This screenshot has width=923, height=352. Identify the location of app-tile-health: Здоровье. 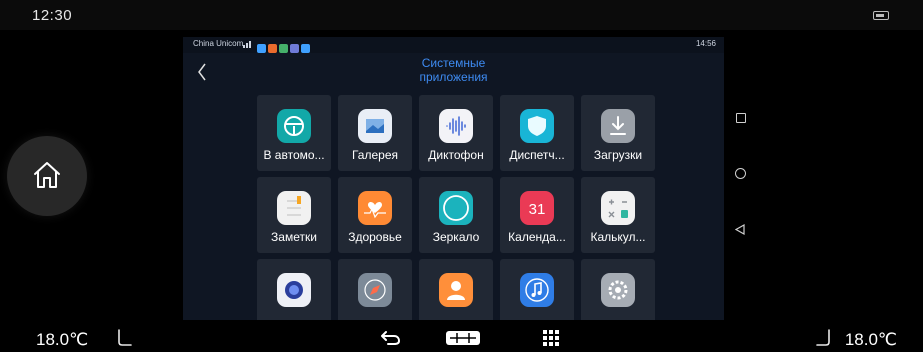
(375, 215).